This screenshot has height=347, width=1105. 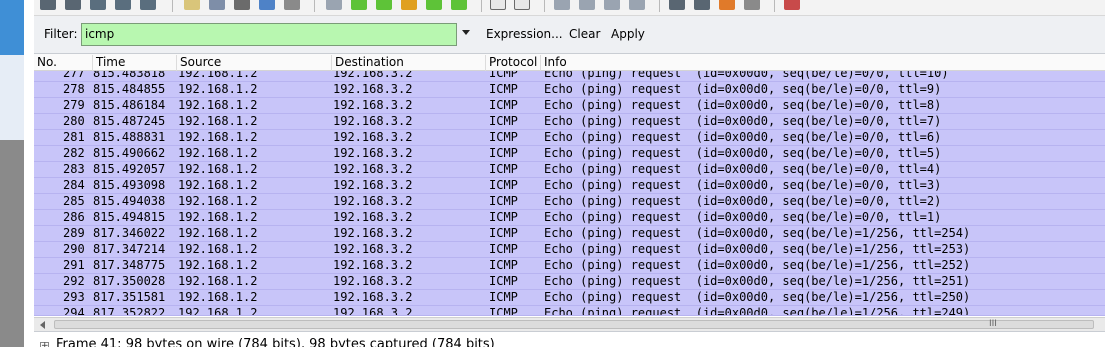 I want to click on filter-dropdown-icon, so click(x=466, y=32).